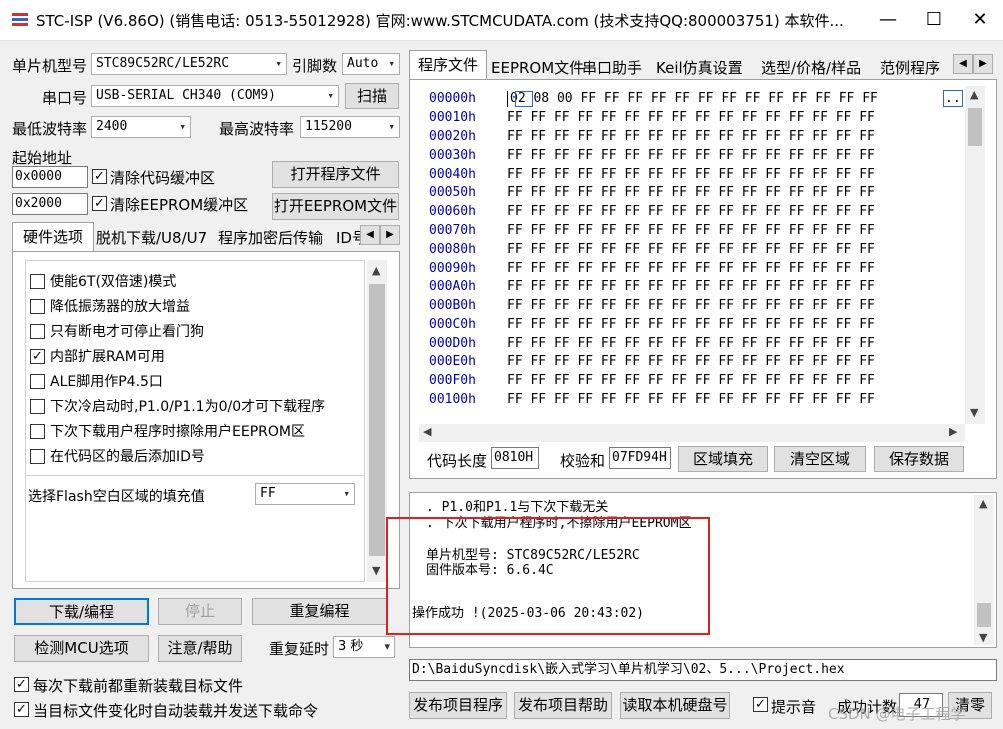 The image size is (1003, 729). Describe the element at coordinates (299, 649) in the screenshot. I see `repeat-delay-label: 重复延时` at that location.